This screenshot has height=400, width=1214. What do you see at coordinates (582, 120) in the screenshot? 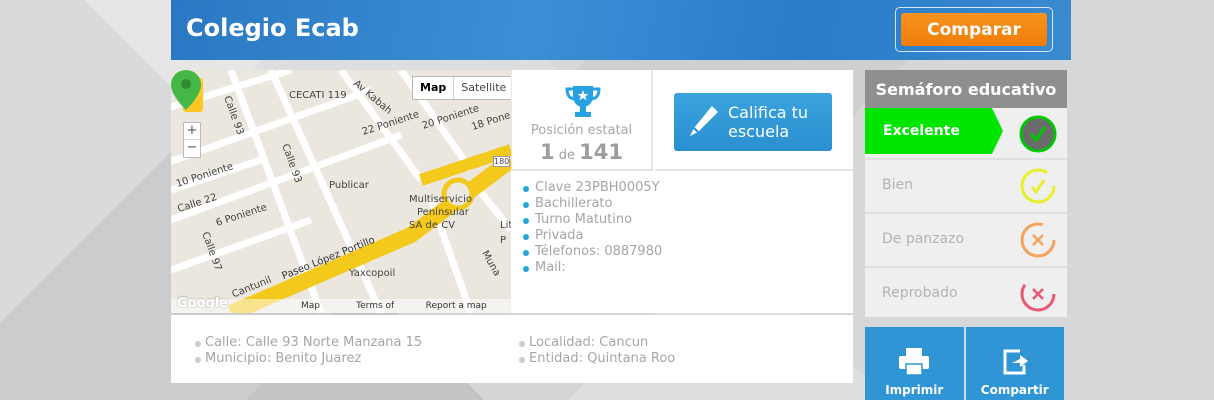
I see `state-ranking: Posición estatal 1 de 141` at bounding box center [582, 120].